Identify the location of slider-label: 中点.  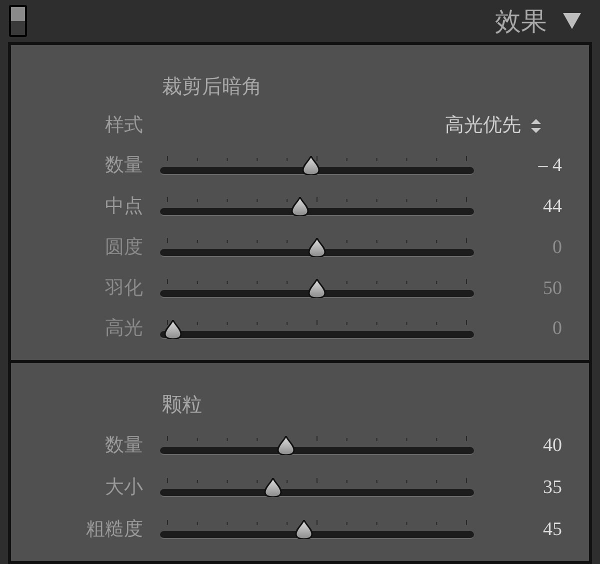
(123, 206).